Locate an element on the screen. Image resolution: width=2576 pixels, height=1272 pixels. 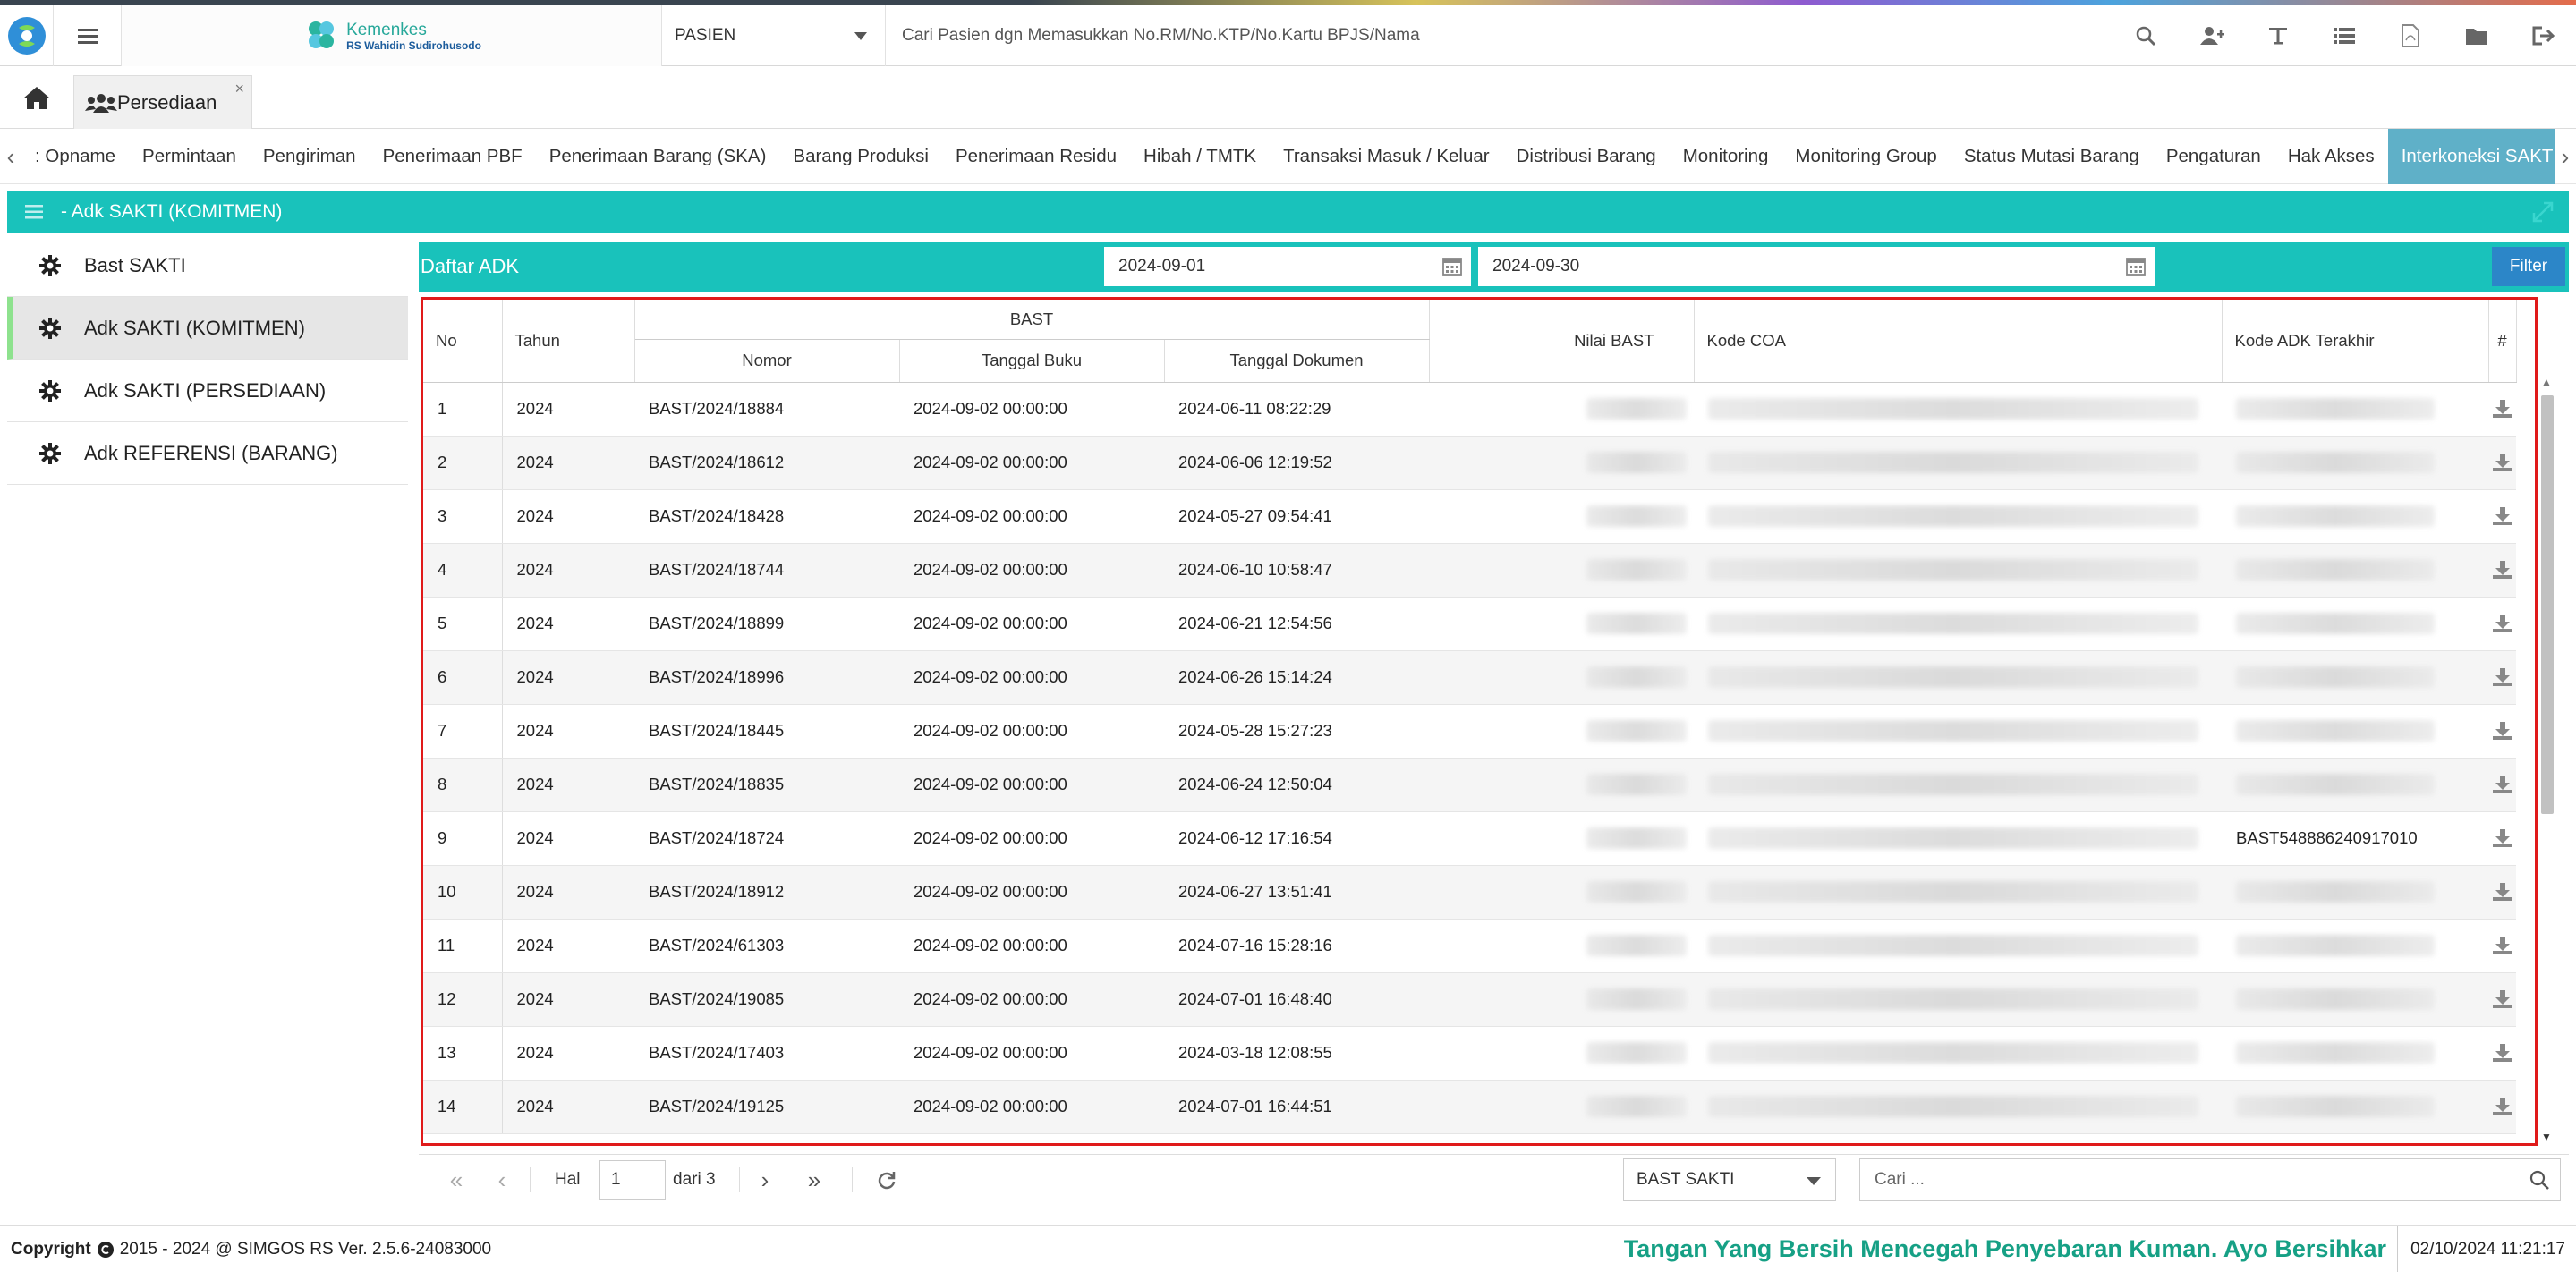
menu-item: Interkoneksi SAKTI is located at coordinates (2471, 156).